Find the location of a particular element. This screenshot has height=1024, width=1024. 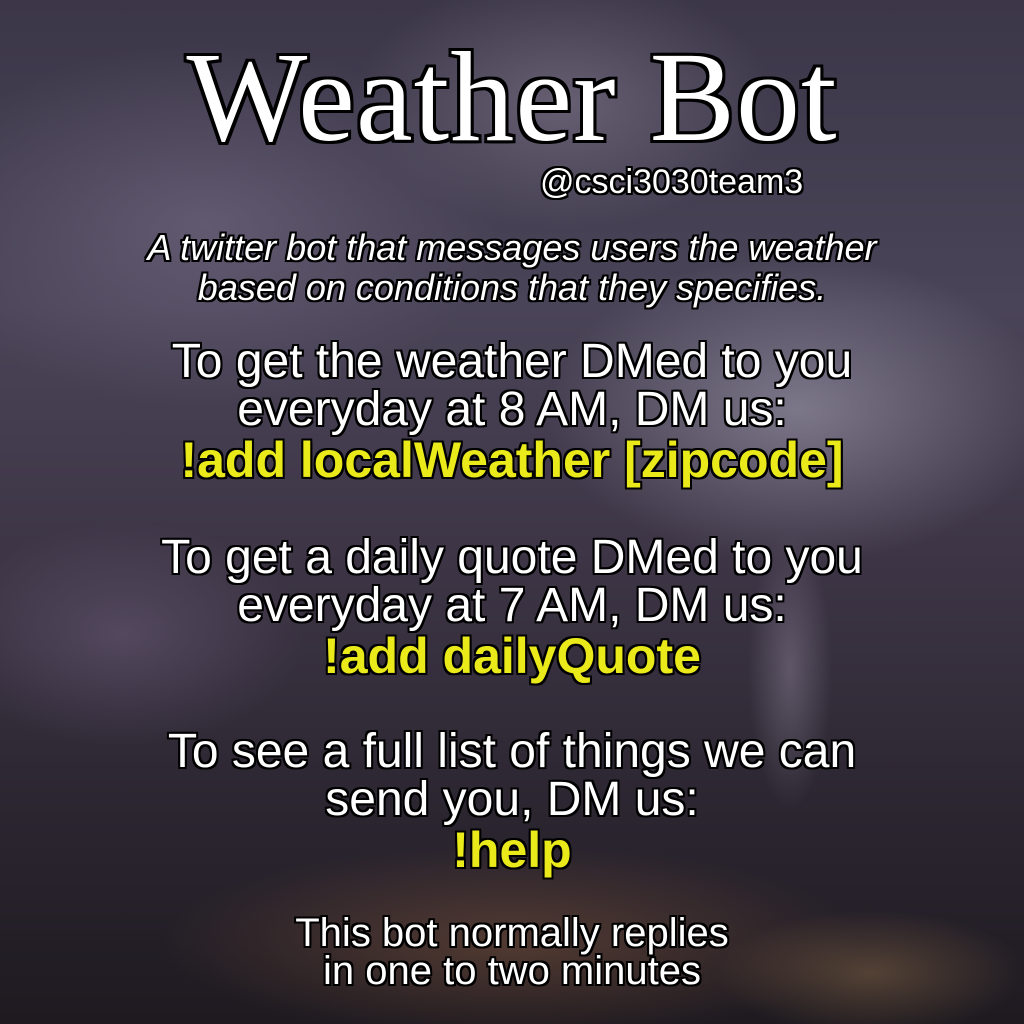

instruction-line-2: everyday at 8 AM, DM us: is located at coordinates (512, 409).